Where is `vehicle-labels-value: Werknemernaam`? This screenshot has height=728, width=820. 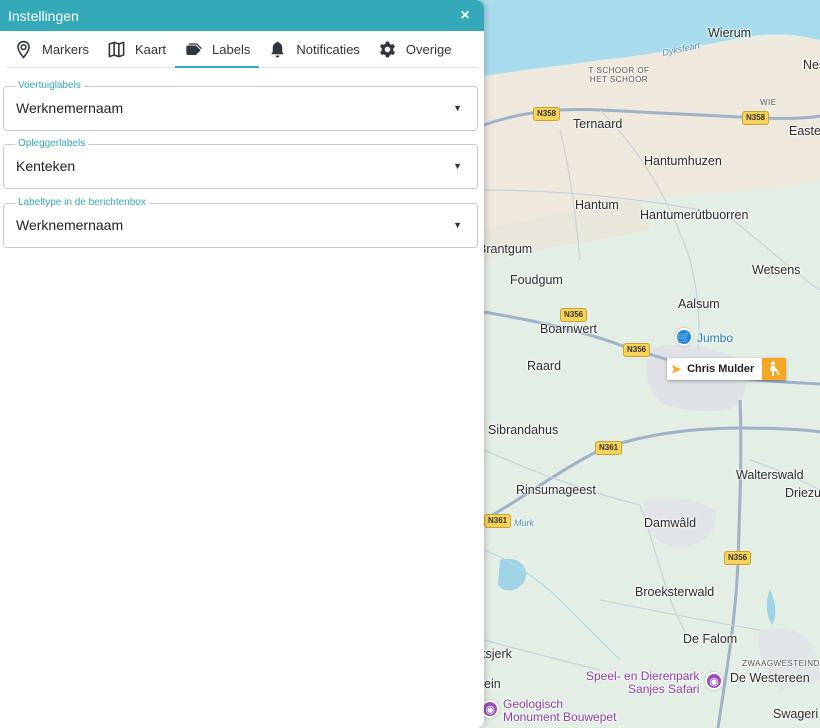 vehicle-labels-value: Werknemernaam is located at coordinates (70, 108).